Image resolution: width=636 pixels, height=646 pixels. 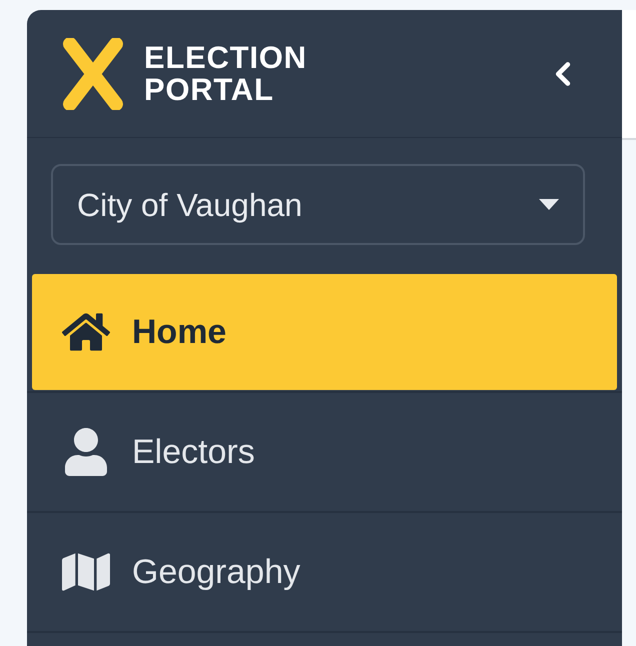 I want to click on brand-name: PORTAL, so click(x=209, y=90).